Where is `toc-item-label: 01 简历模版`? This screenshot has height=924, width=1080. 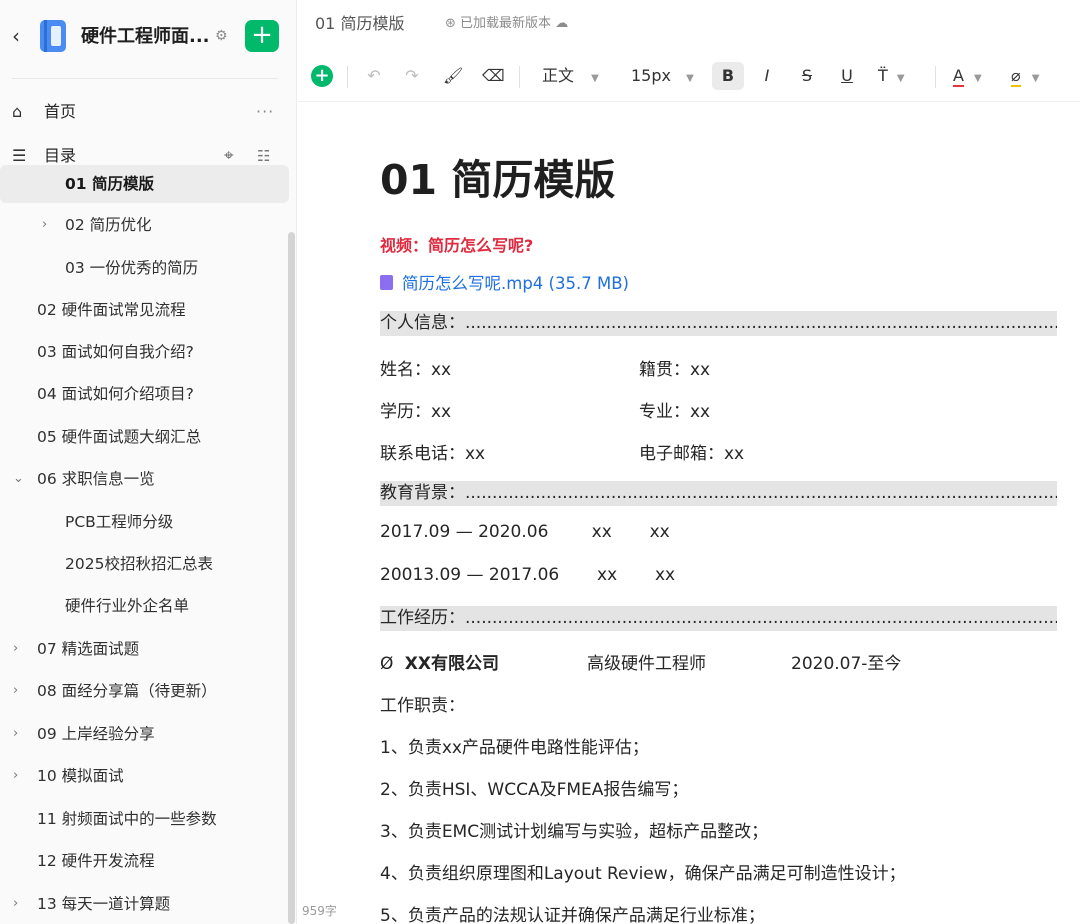
toc-item-label: 01 简历模版 is located at coordinates (109, 184).